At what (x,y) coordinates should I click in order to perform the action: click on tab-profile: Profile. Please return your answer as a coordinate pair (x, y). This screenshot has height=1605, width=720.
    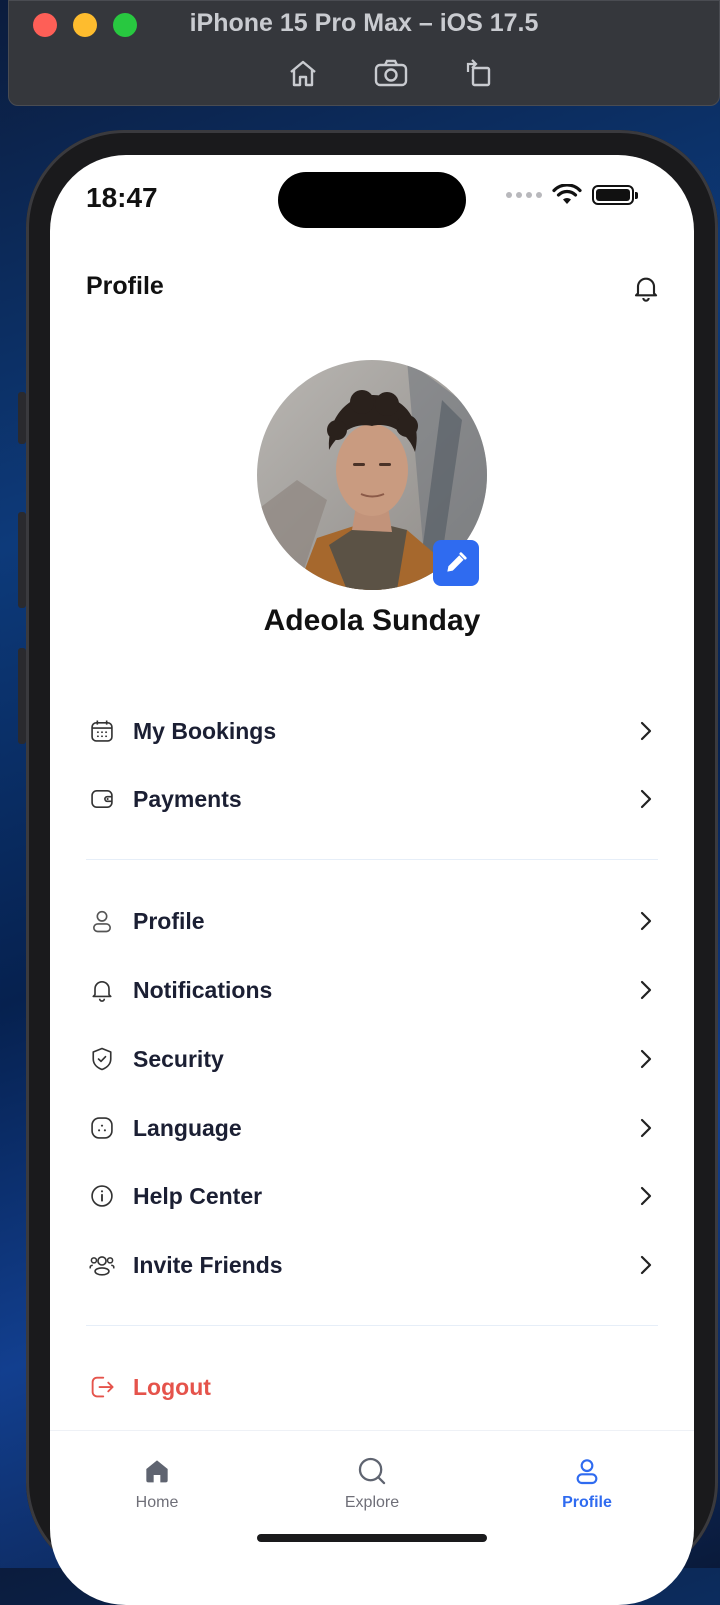
    Looking at the image, I should click on (587, 1483).